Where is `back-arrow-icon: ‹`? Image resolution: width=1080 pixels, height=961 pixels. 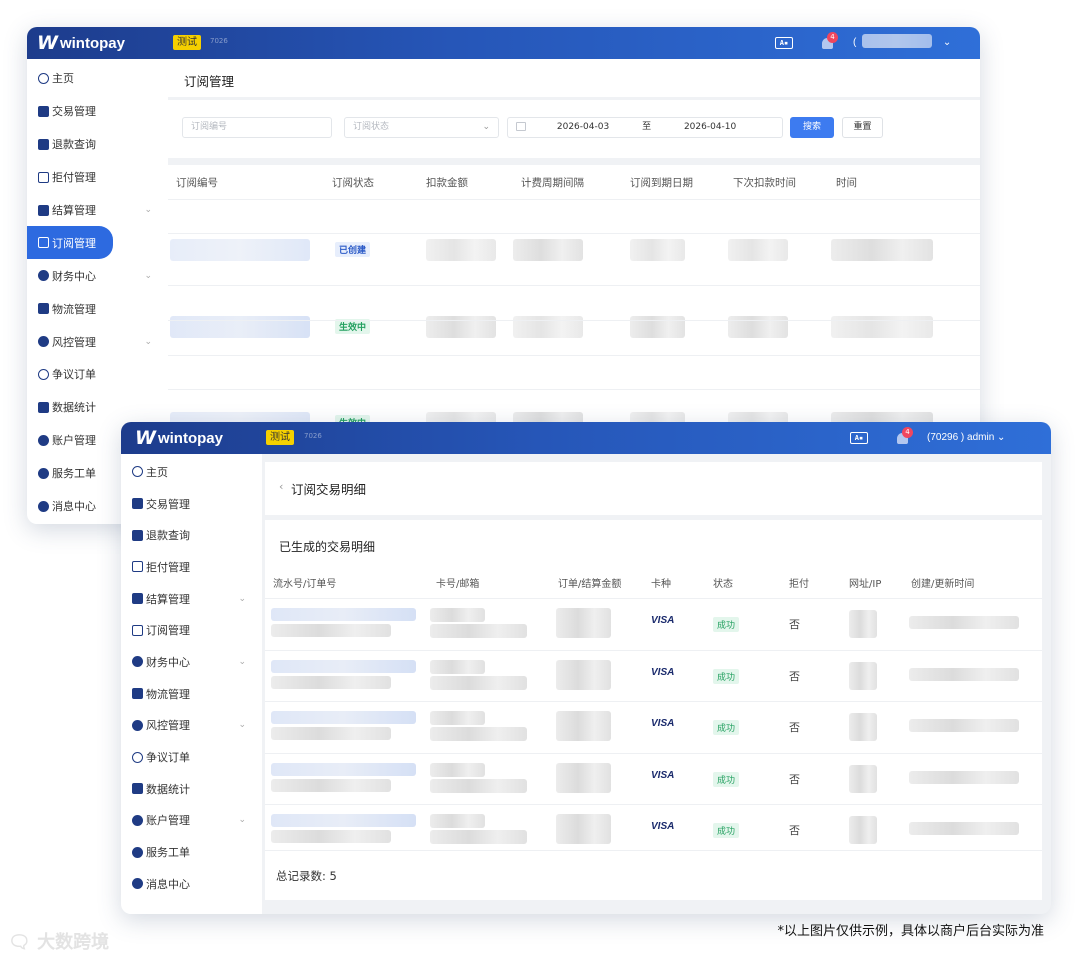 back-arrow-icon: ‹ is located at coordinates (281, 486).